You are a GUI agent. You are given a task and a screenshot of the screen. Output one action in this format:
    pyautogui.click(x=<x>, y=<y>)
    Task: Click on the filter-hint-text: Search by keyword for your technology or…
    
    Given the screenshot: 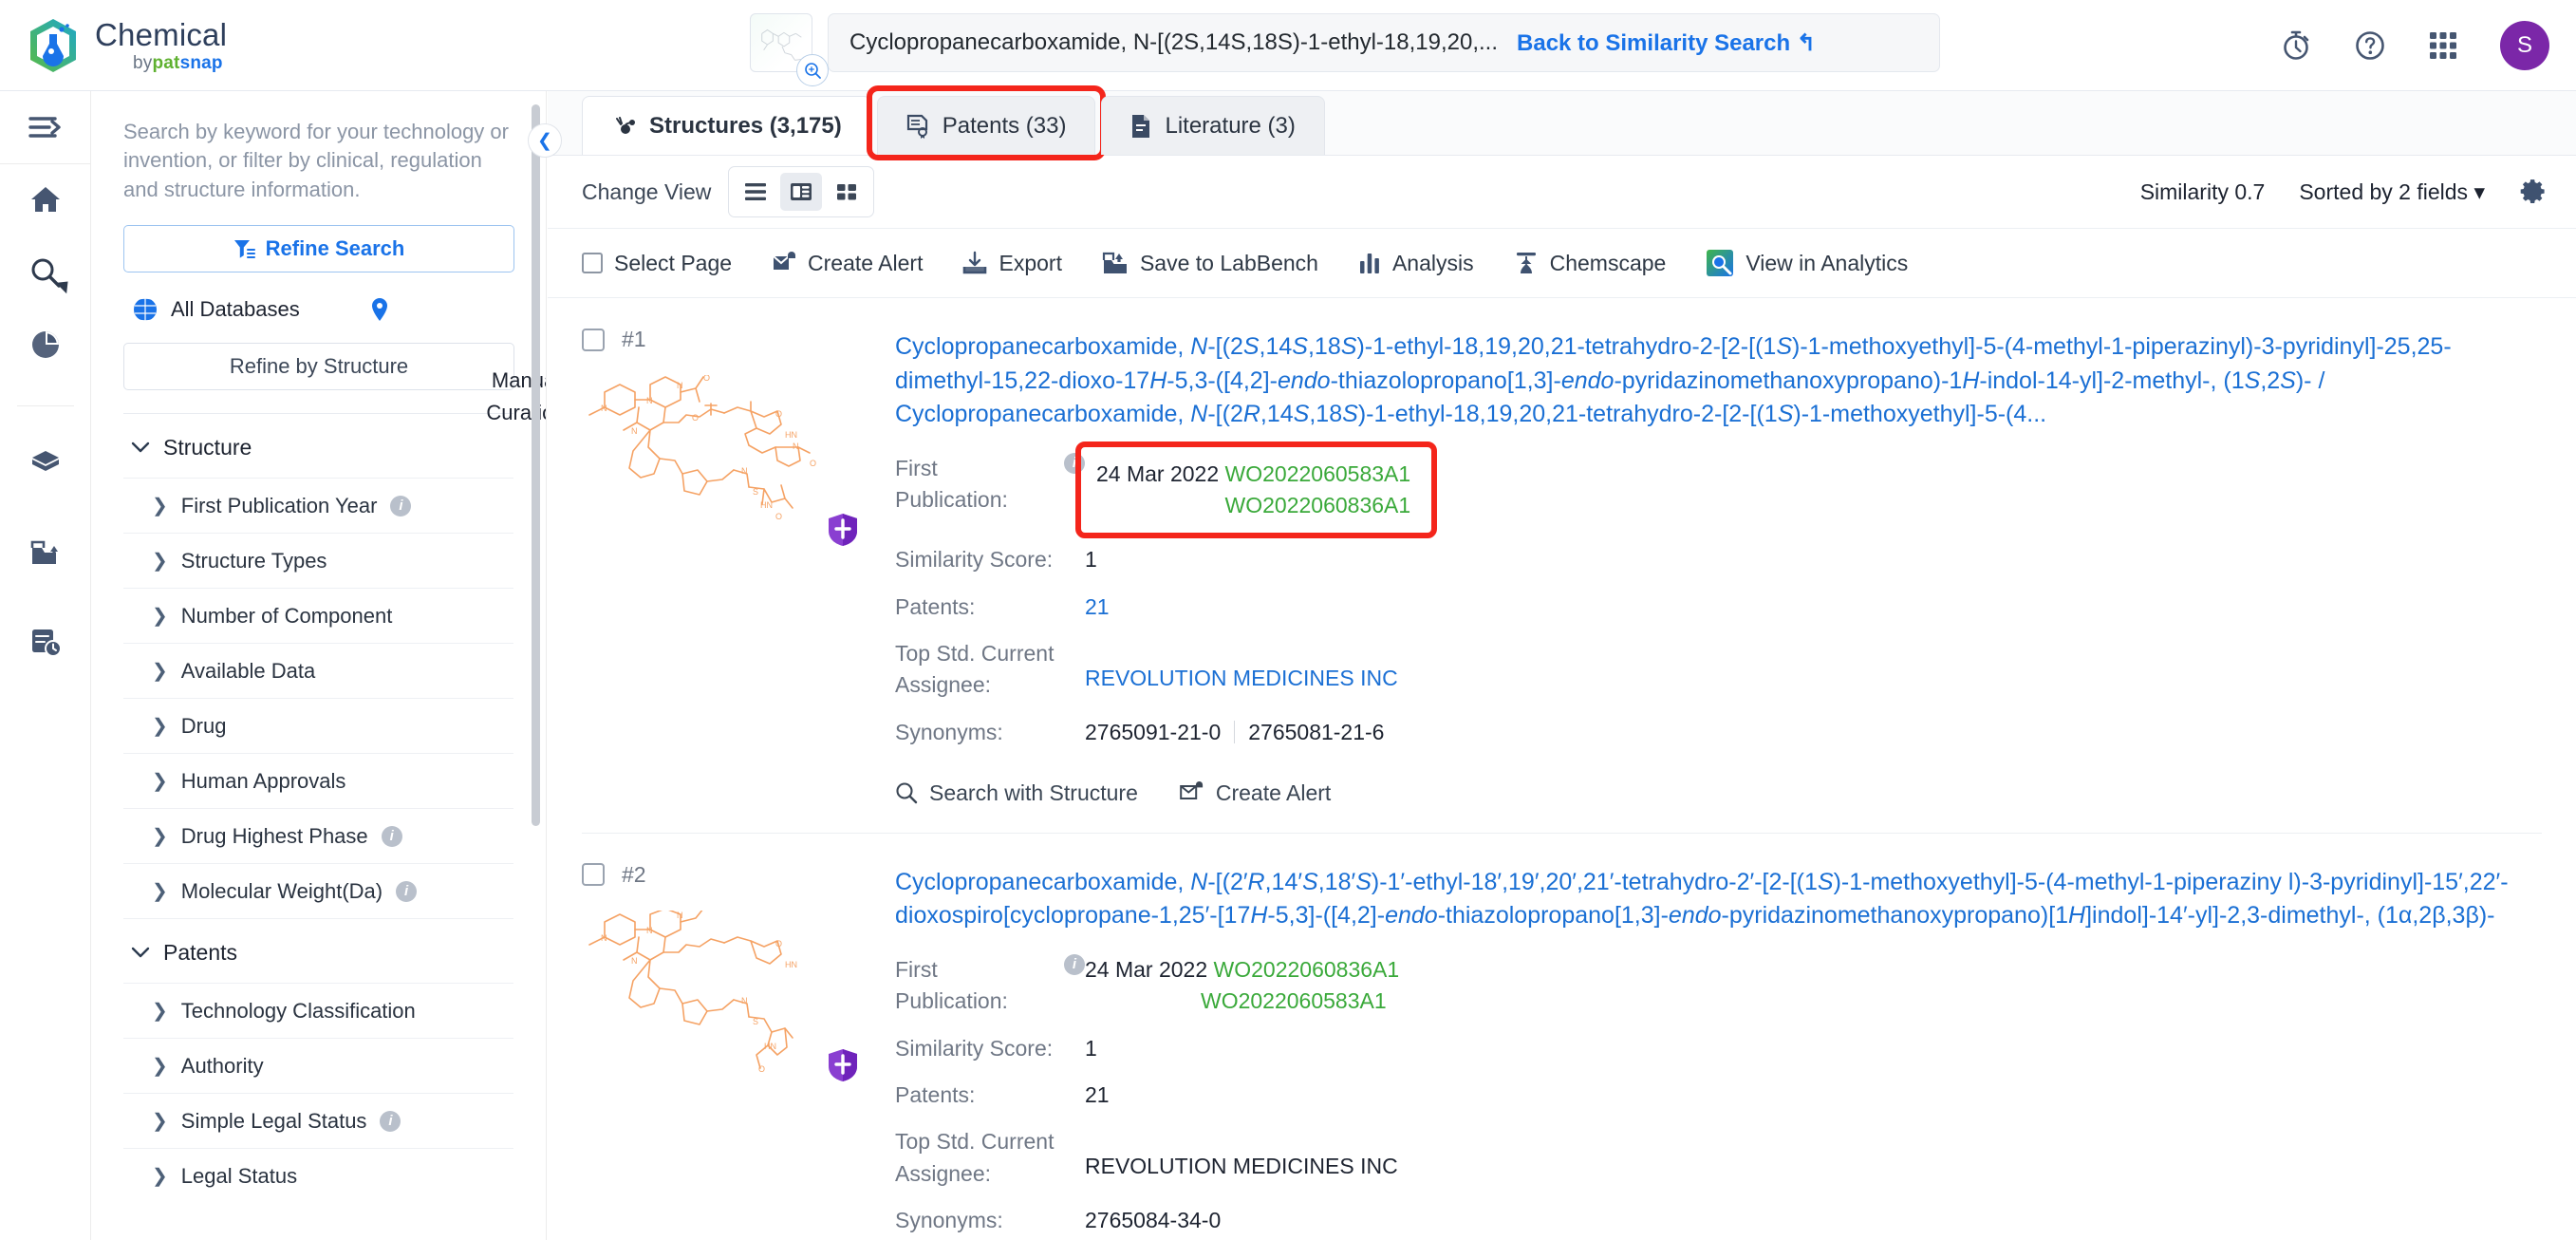 What is the action you would take?
    pyautogui.click(x=316, y=160)
    